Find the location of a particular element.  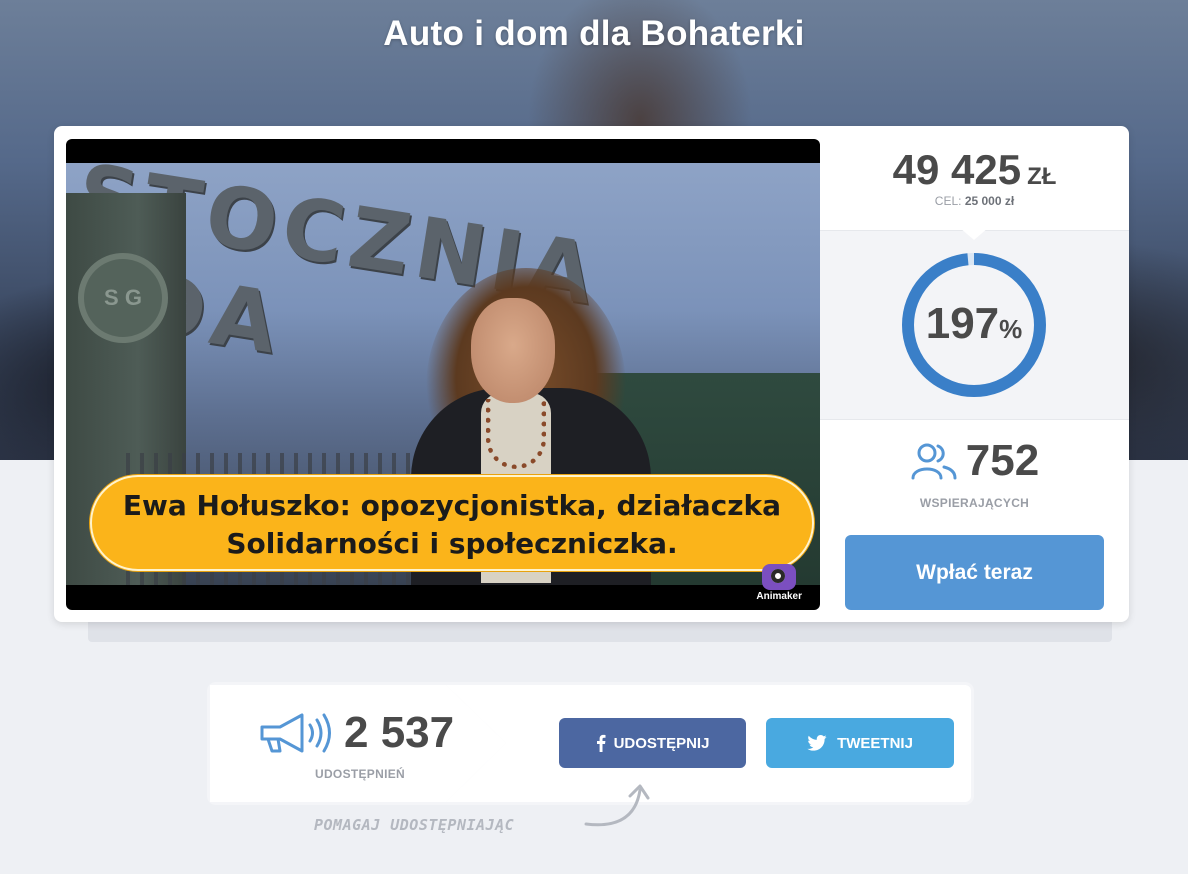

share-count: 2 537 is located at coordinates (399, 732).